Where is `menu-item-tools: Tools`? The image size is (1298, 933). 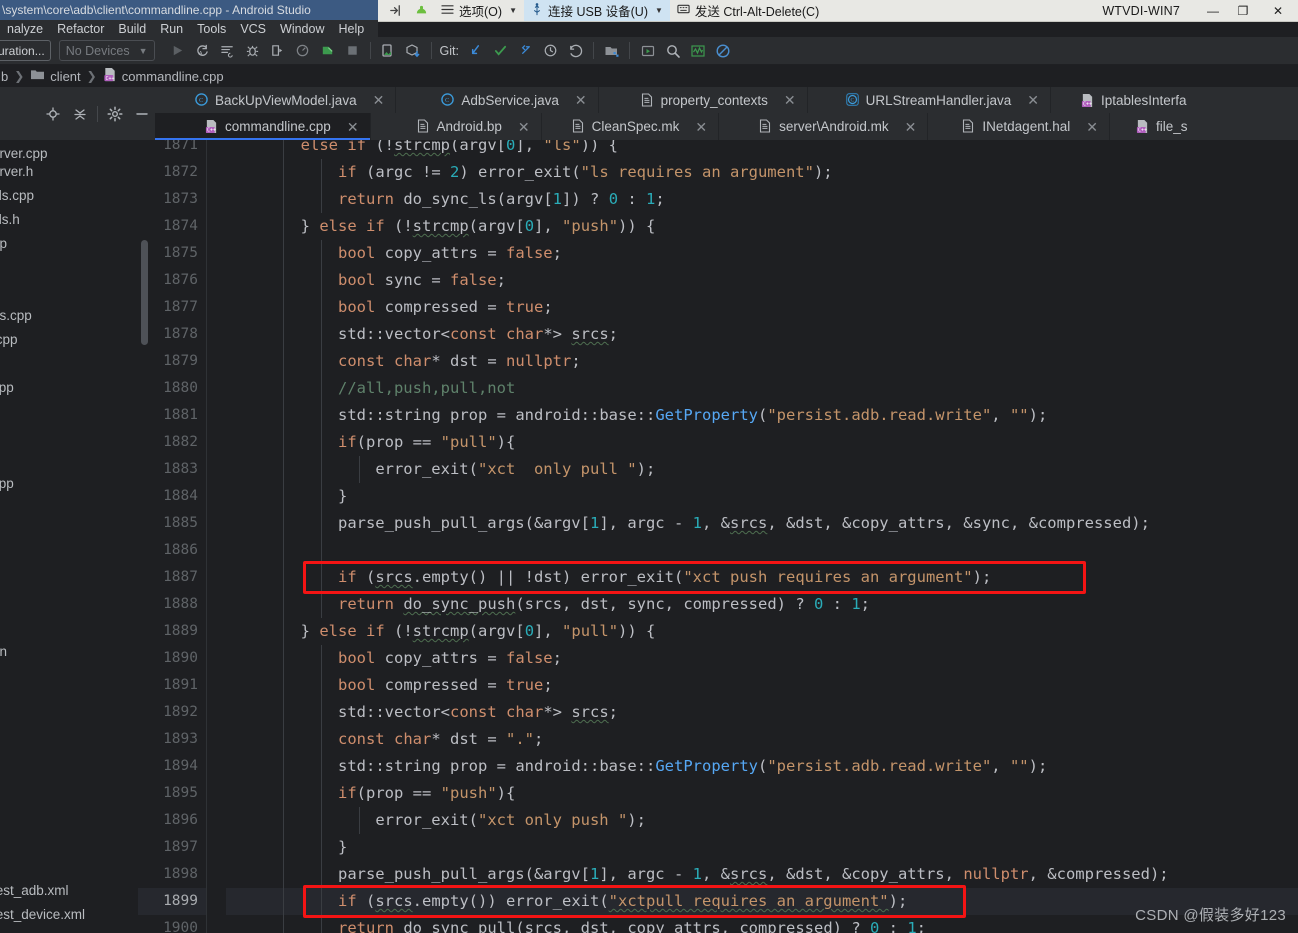 menu-item-tools: Tools is located at coordinates (211, 28).